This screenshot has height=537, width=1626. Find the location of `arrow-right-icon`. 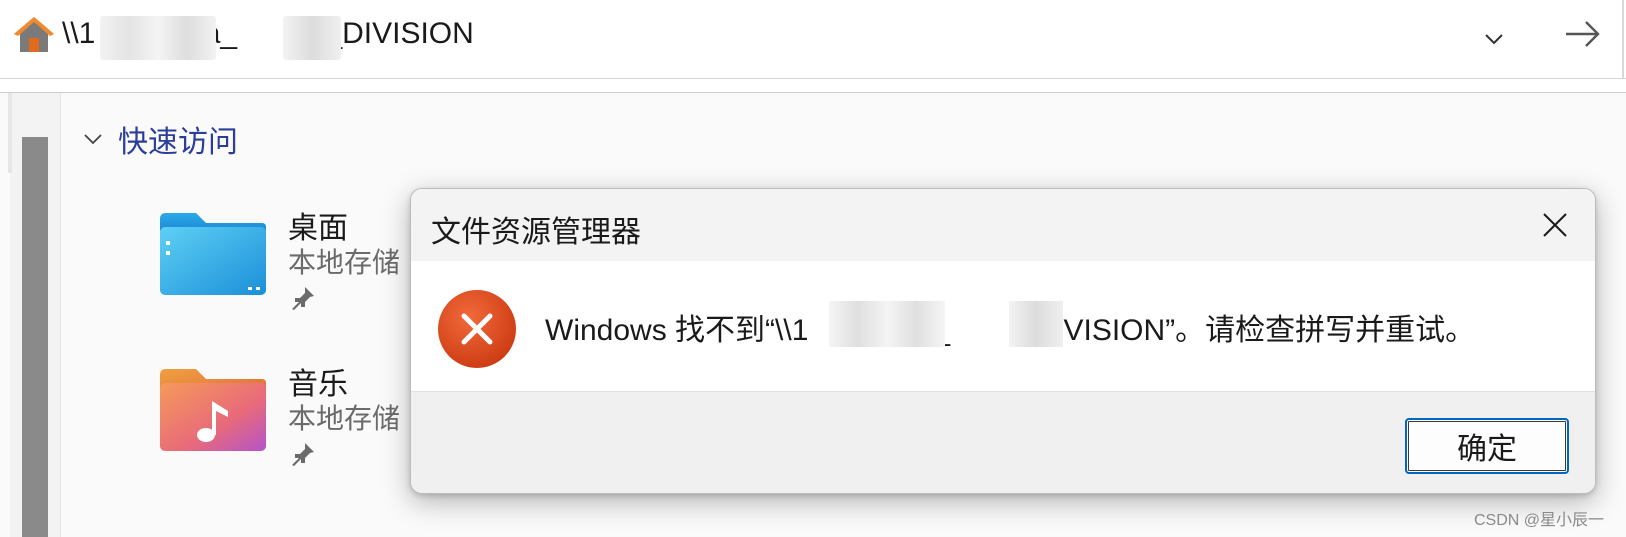

arrow-right-icon is located at coordinates (1582, 34).